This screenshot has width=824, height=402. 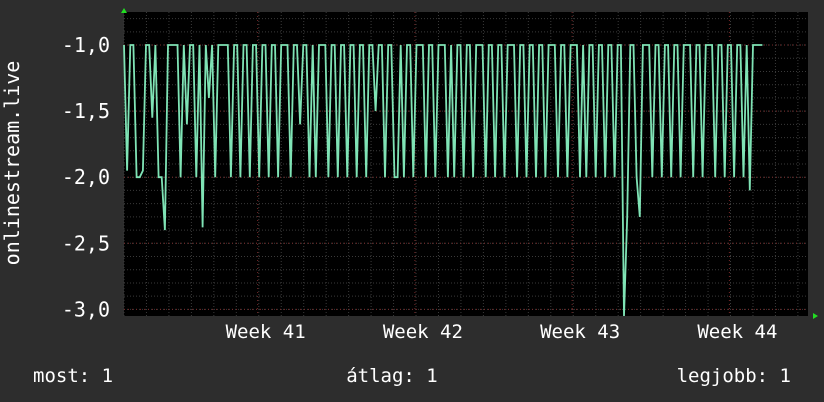 I want to click on y-tick-label: -3,0, so click(x=86, y=309).